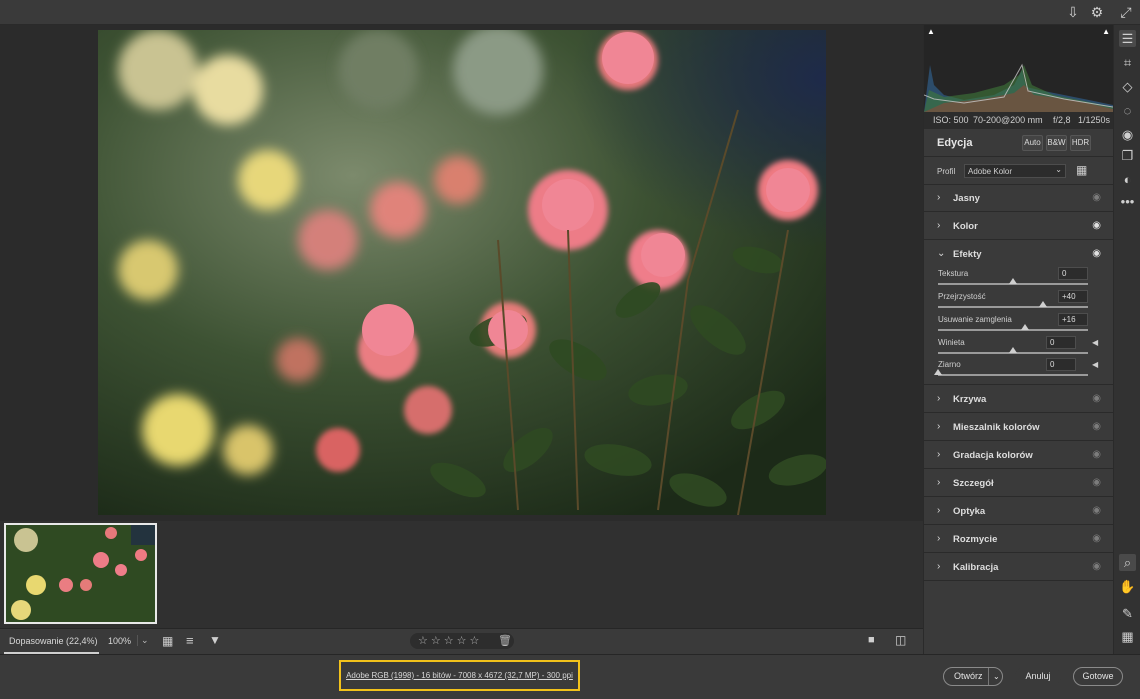 This screenshot has height=699, width=1140. What do you see at coordinates (1127, 110) in the screenshot?
I see `masking-icon: ◌` at bounding box center [1127, 110].